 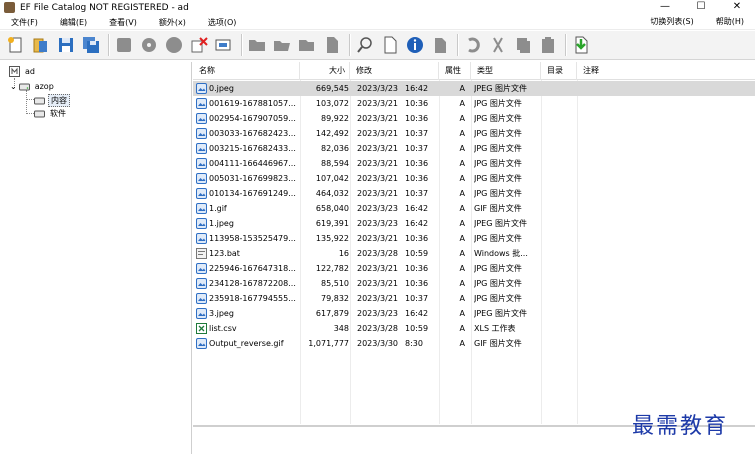 I want to click on table-row: 1.jpeg 619,391 2023/3/23 16:42 A JPEG 图片文件, so click(x=474, y=223).